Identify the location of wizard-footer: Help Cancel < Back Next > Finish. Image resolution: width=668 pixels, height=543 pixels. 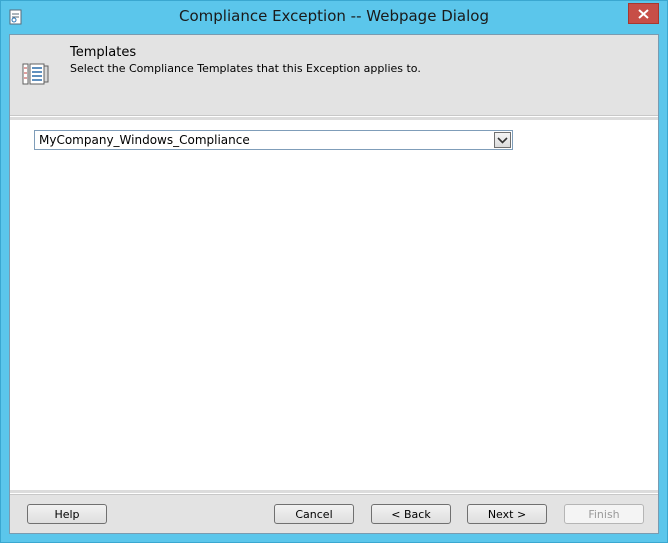
(334, 513).